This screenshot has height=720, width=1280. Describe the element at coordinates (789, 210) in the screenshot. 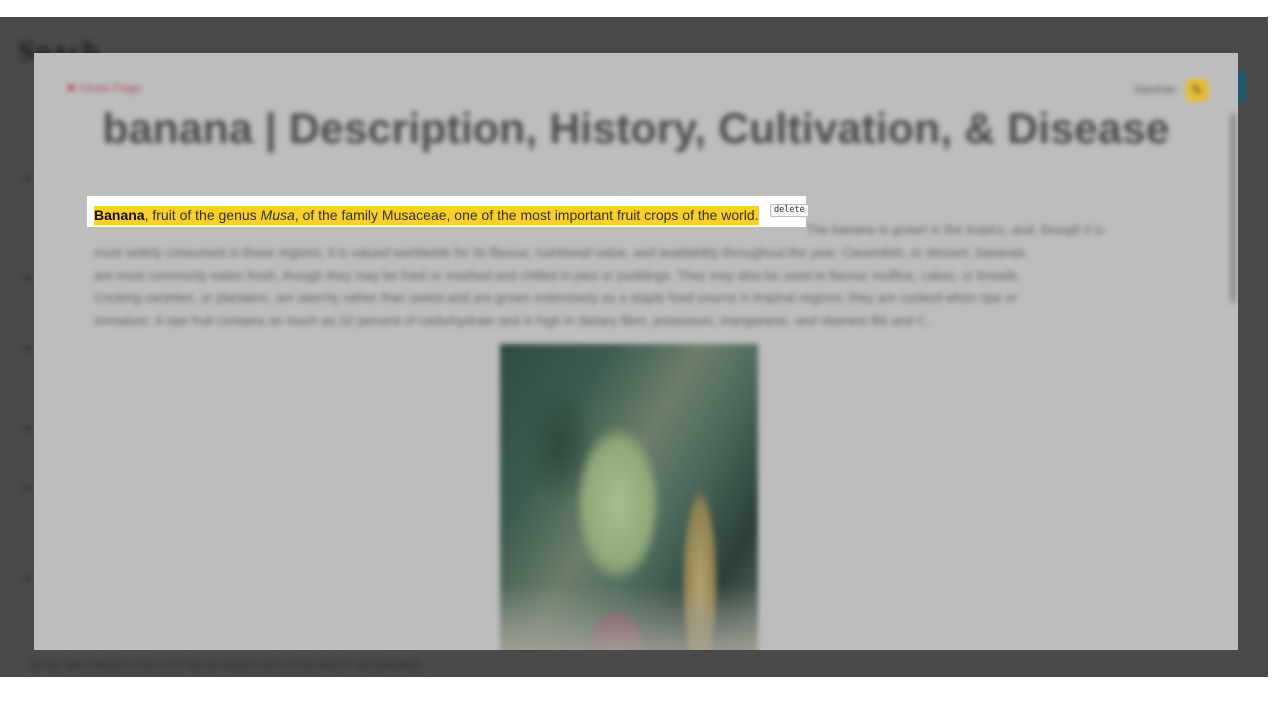

I see `delete-highlight-button: delete` at that location.